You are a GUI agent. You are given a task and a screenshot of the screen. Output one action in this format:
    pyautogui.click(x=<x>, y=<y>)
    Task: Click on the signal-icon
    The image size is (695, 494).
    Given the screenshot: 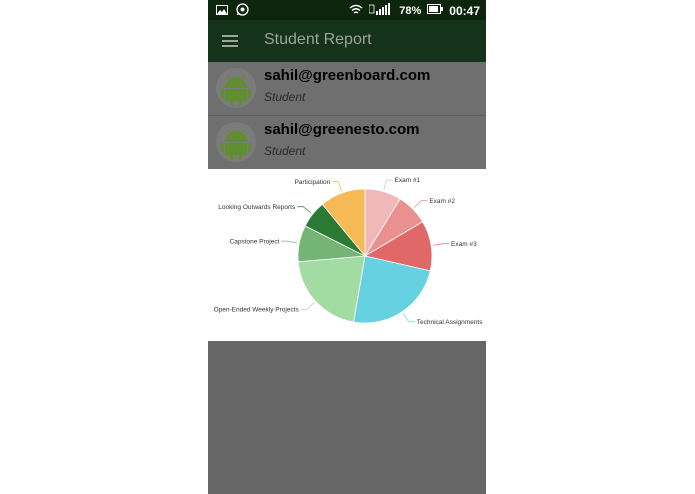 What is the action you would take?
    pyautogui.click(x=380, y=10)
    